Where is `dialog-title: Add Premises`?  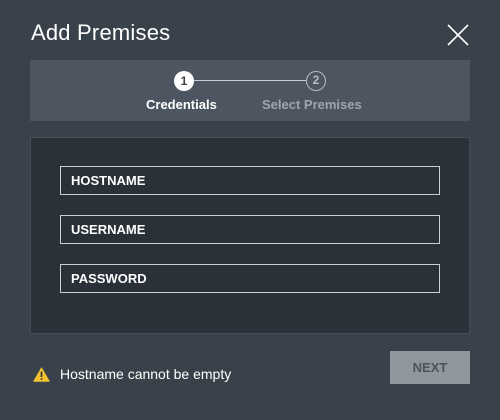
dialog-title: Add Premises is located at coordinates (101, 32).